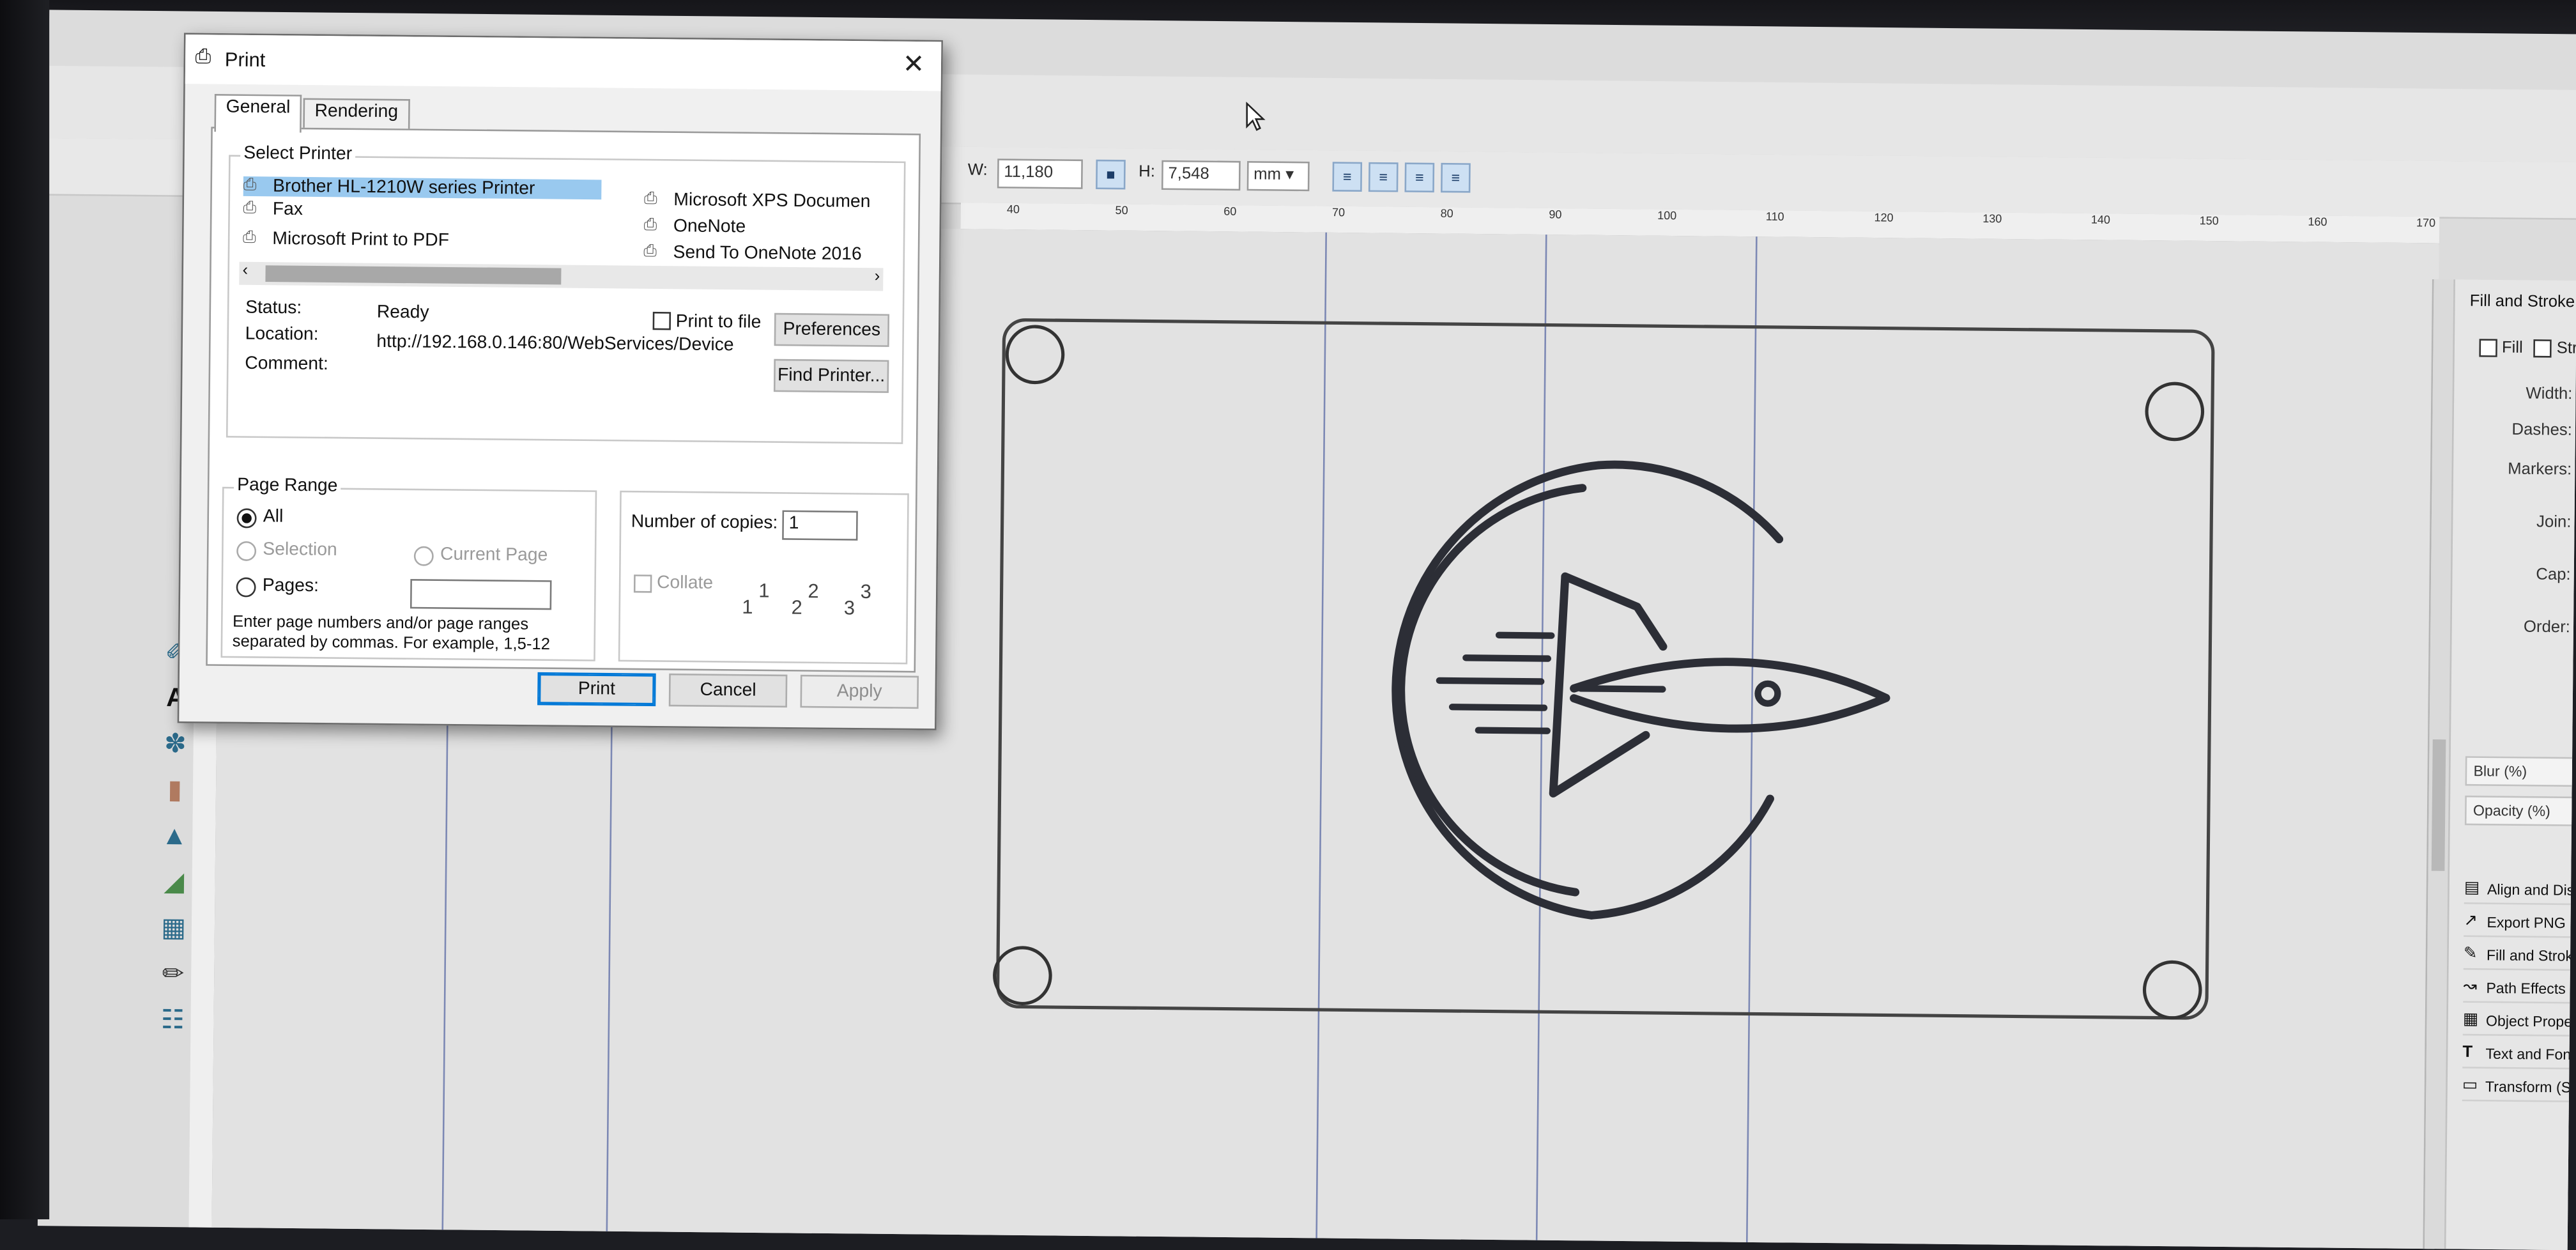 This screenshot has height=1250, width=2576. Describe the element at coordinates (423, 556) in the screenshot. I see `current-page-radio` at that location.